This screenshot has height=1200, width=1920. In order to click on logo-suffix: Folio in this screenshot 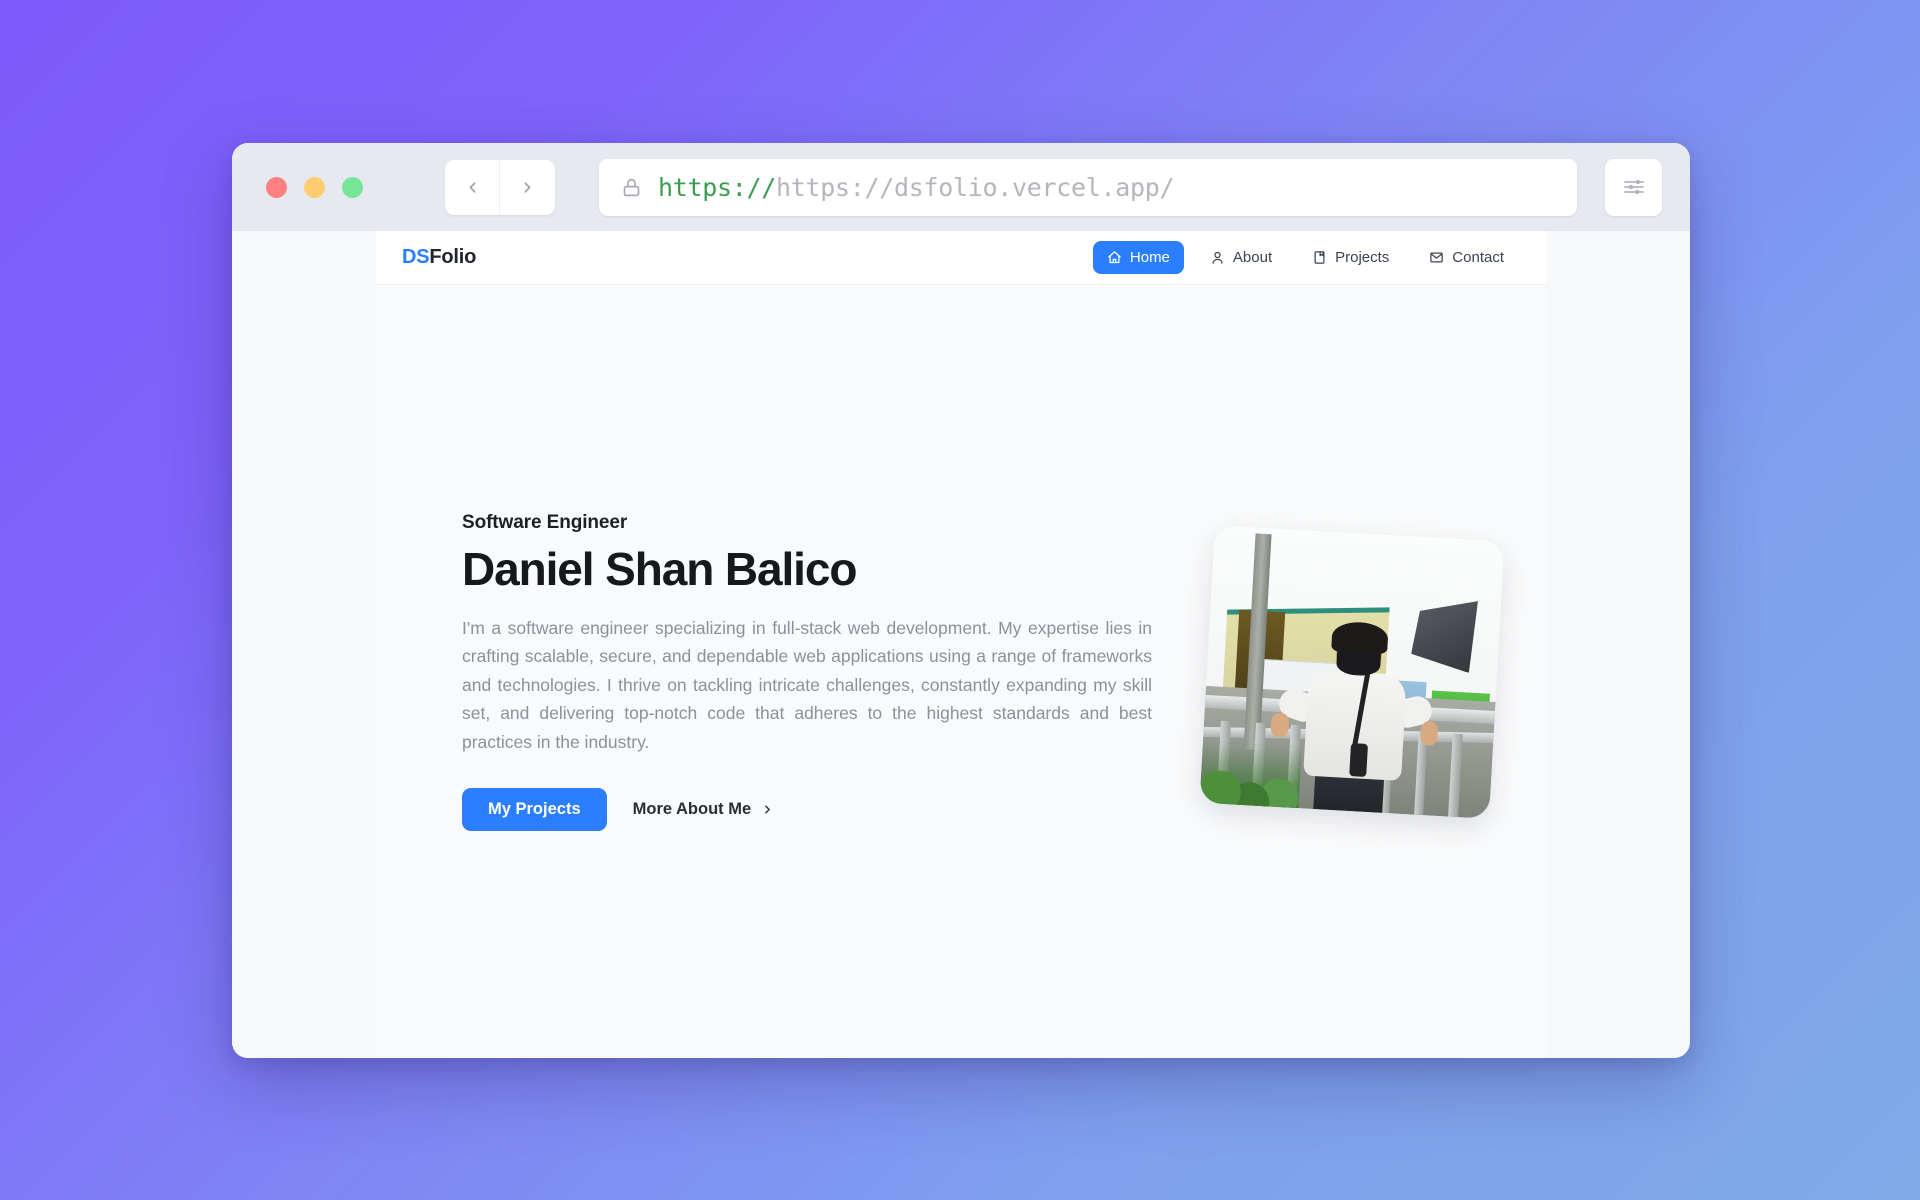, I will do `click(453, 257)`.